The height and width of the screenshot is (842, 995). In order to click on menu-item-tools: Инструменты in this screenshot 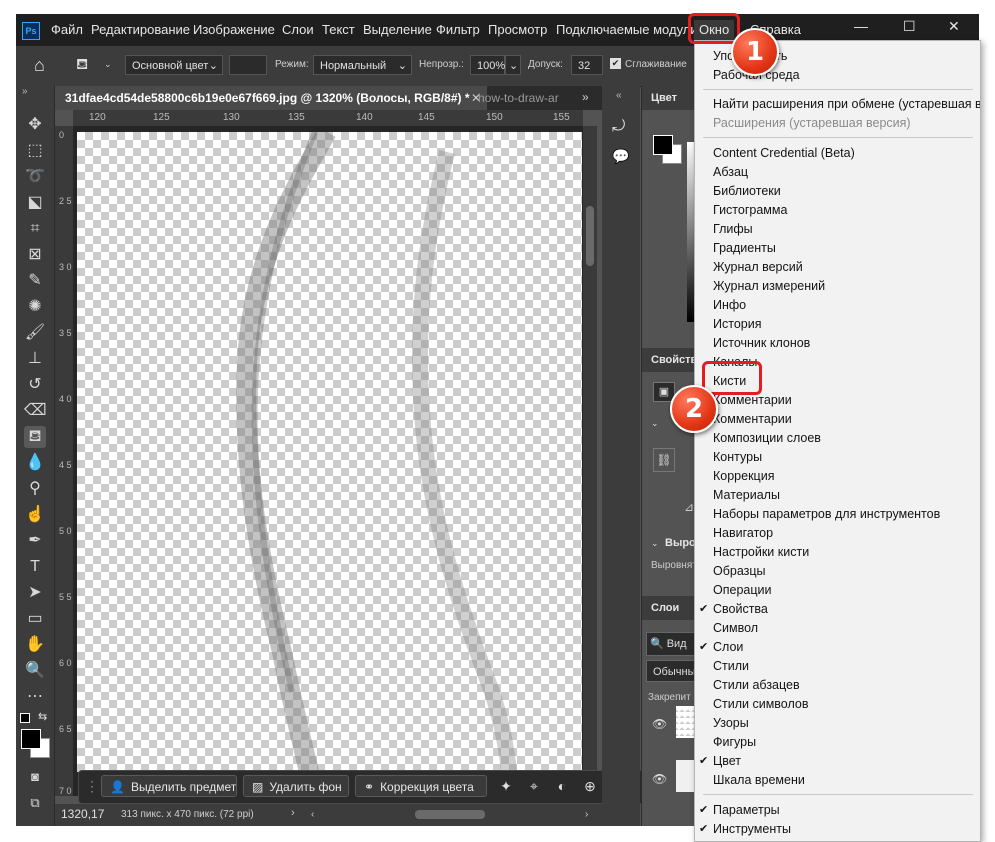, I will do `click(752, 831)`.